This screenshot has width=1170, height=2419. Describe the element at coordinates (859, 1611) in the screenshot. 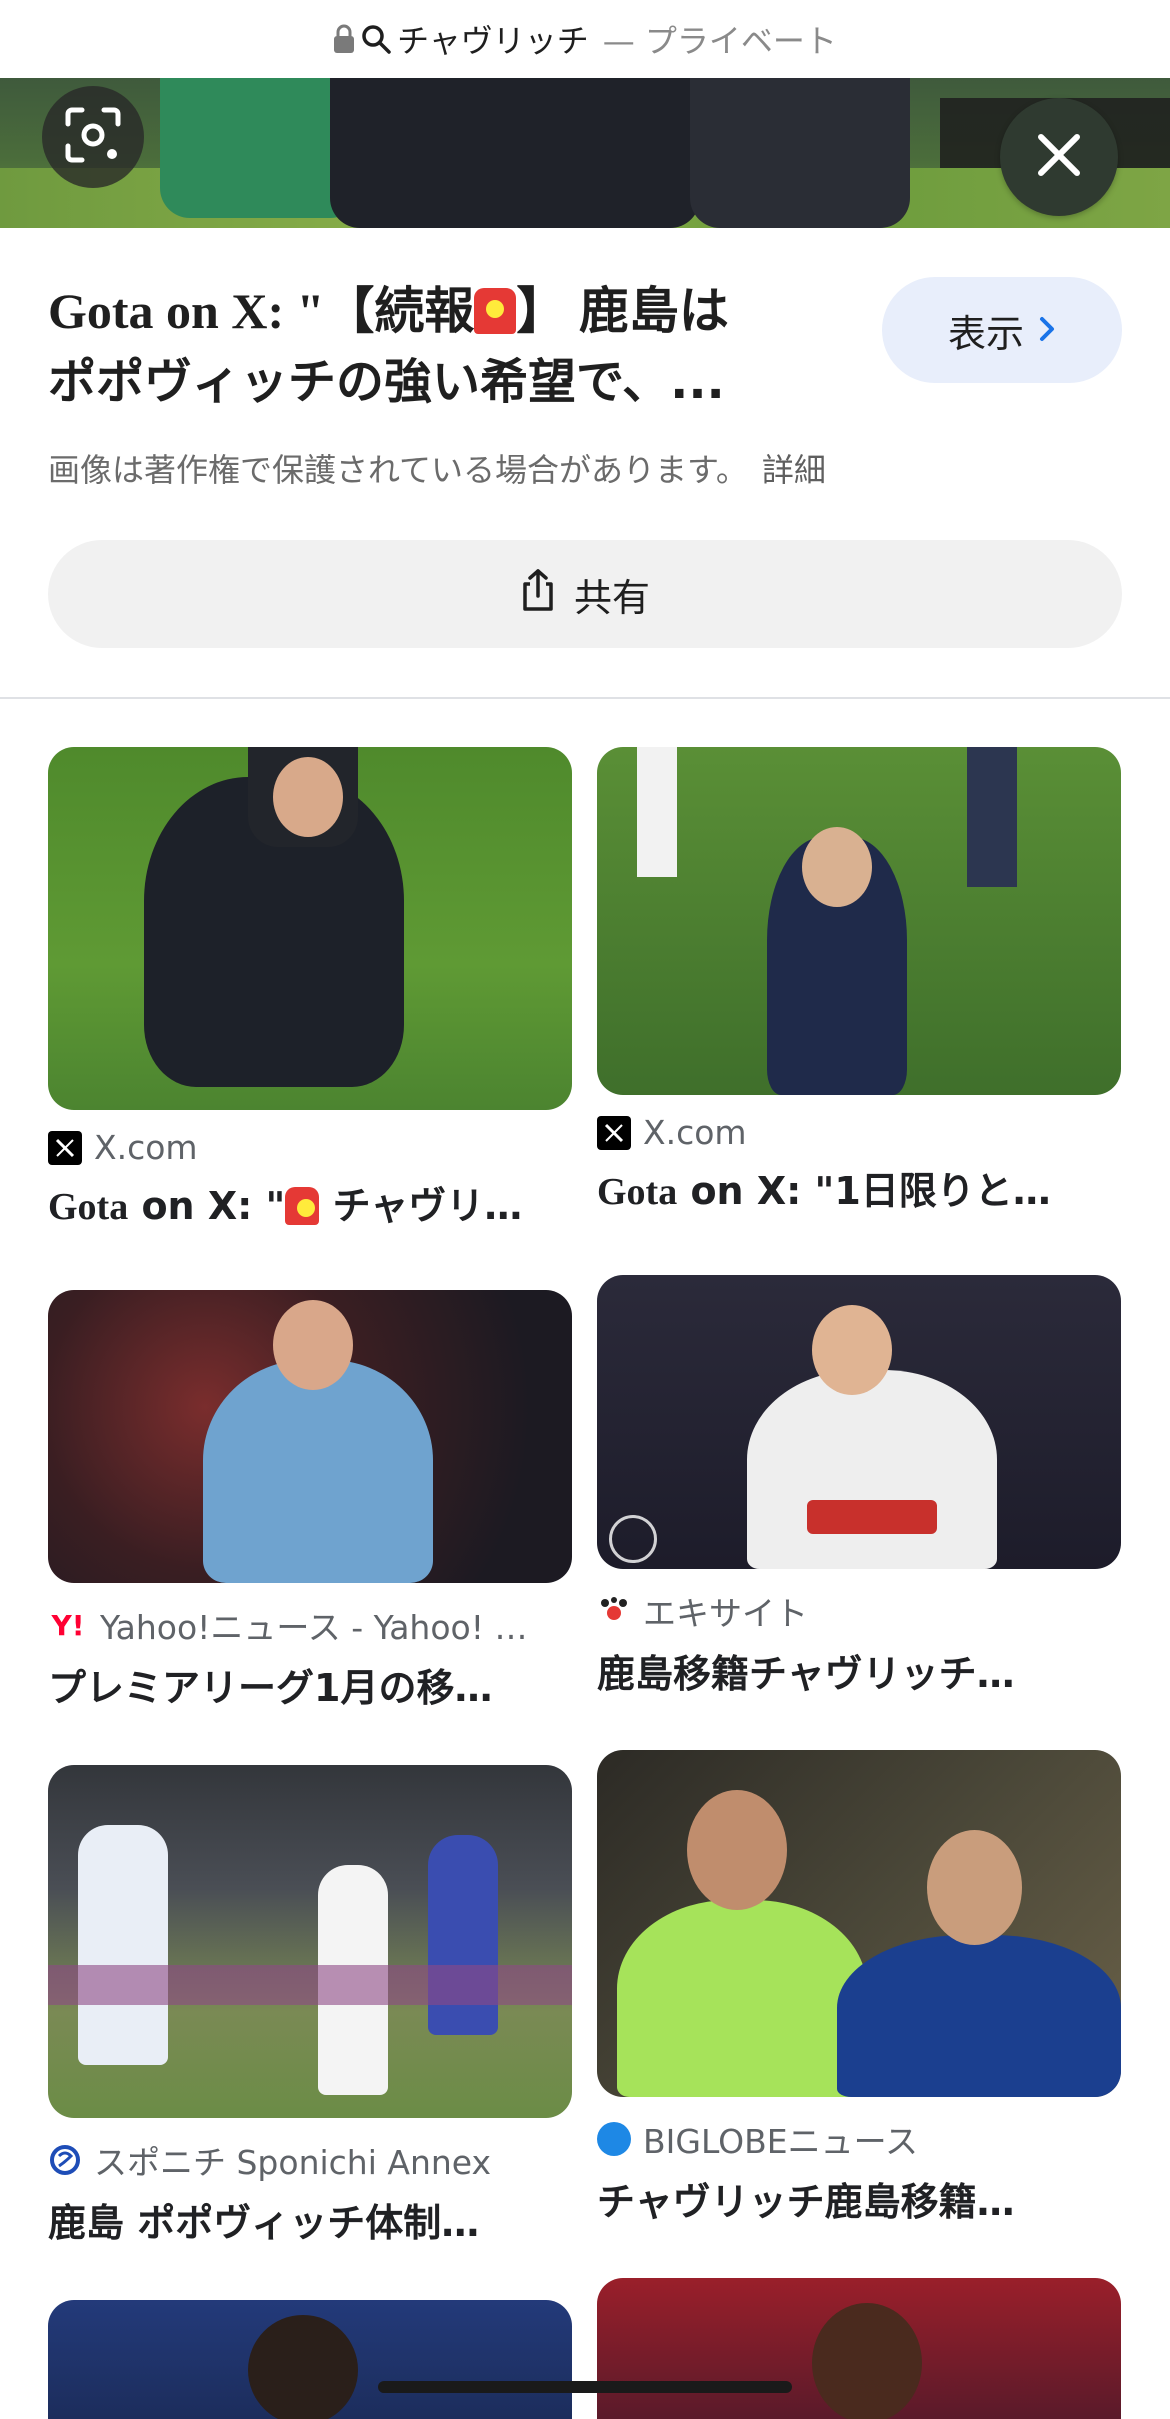

I see `result-source: エキサイト` at that location.